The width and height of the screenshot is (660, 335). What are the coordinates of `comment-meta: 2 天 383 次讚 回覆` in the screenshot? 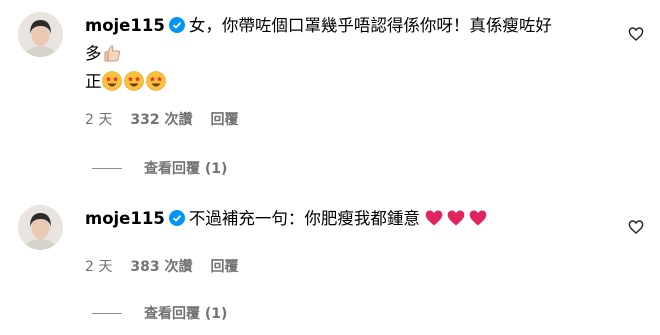 It's located at (161, 266).